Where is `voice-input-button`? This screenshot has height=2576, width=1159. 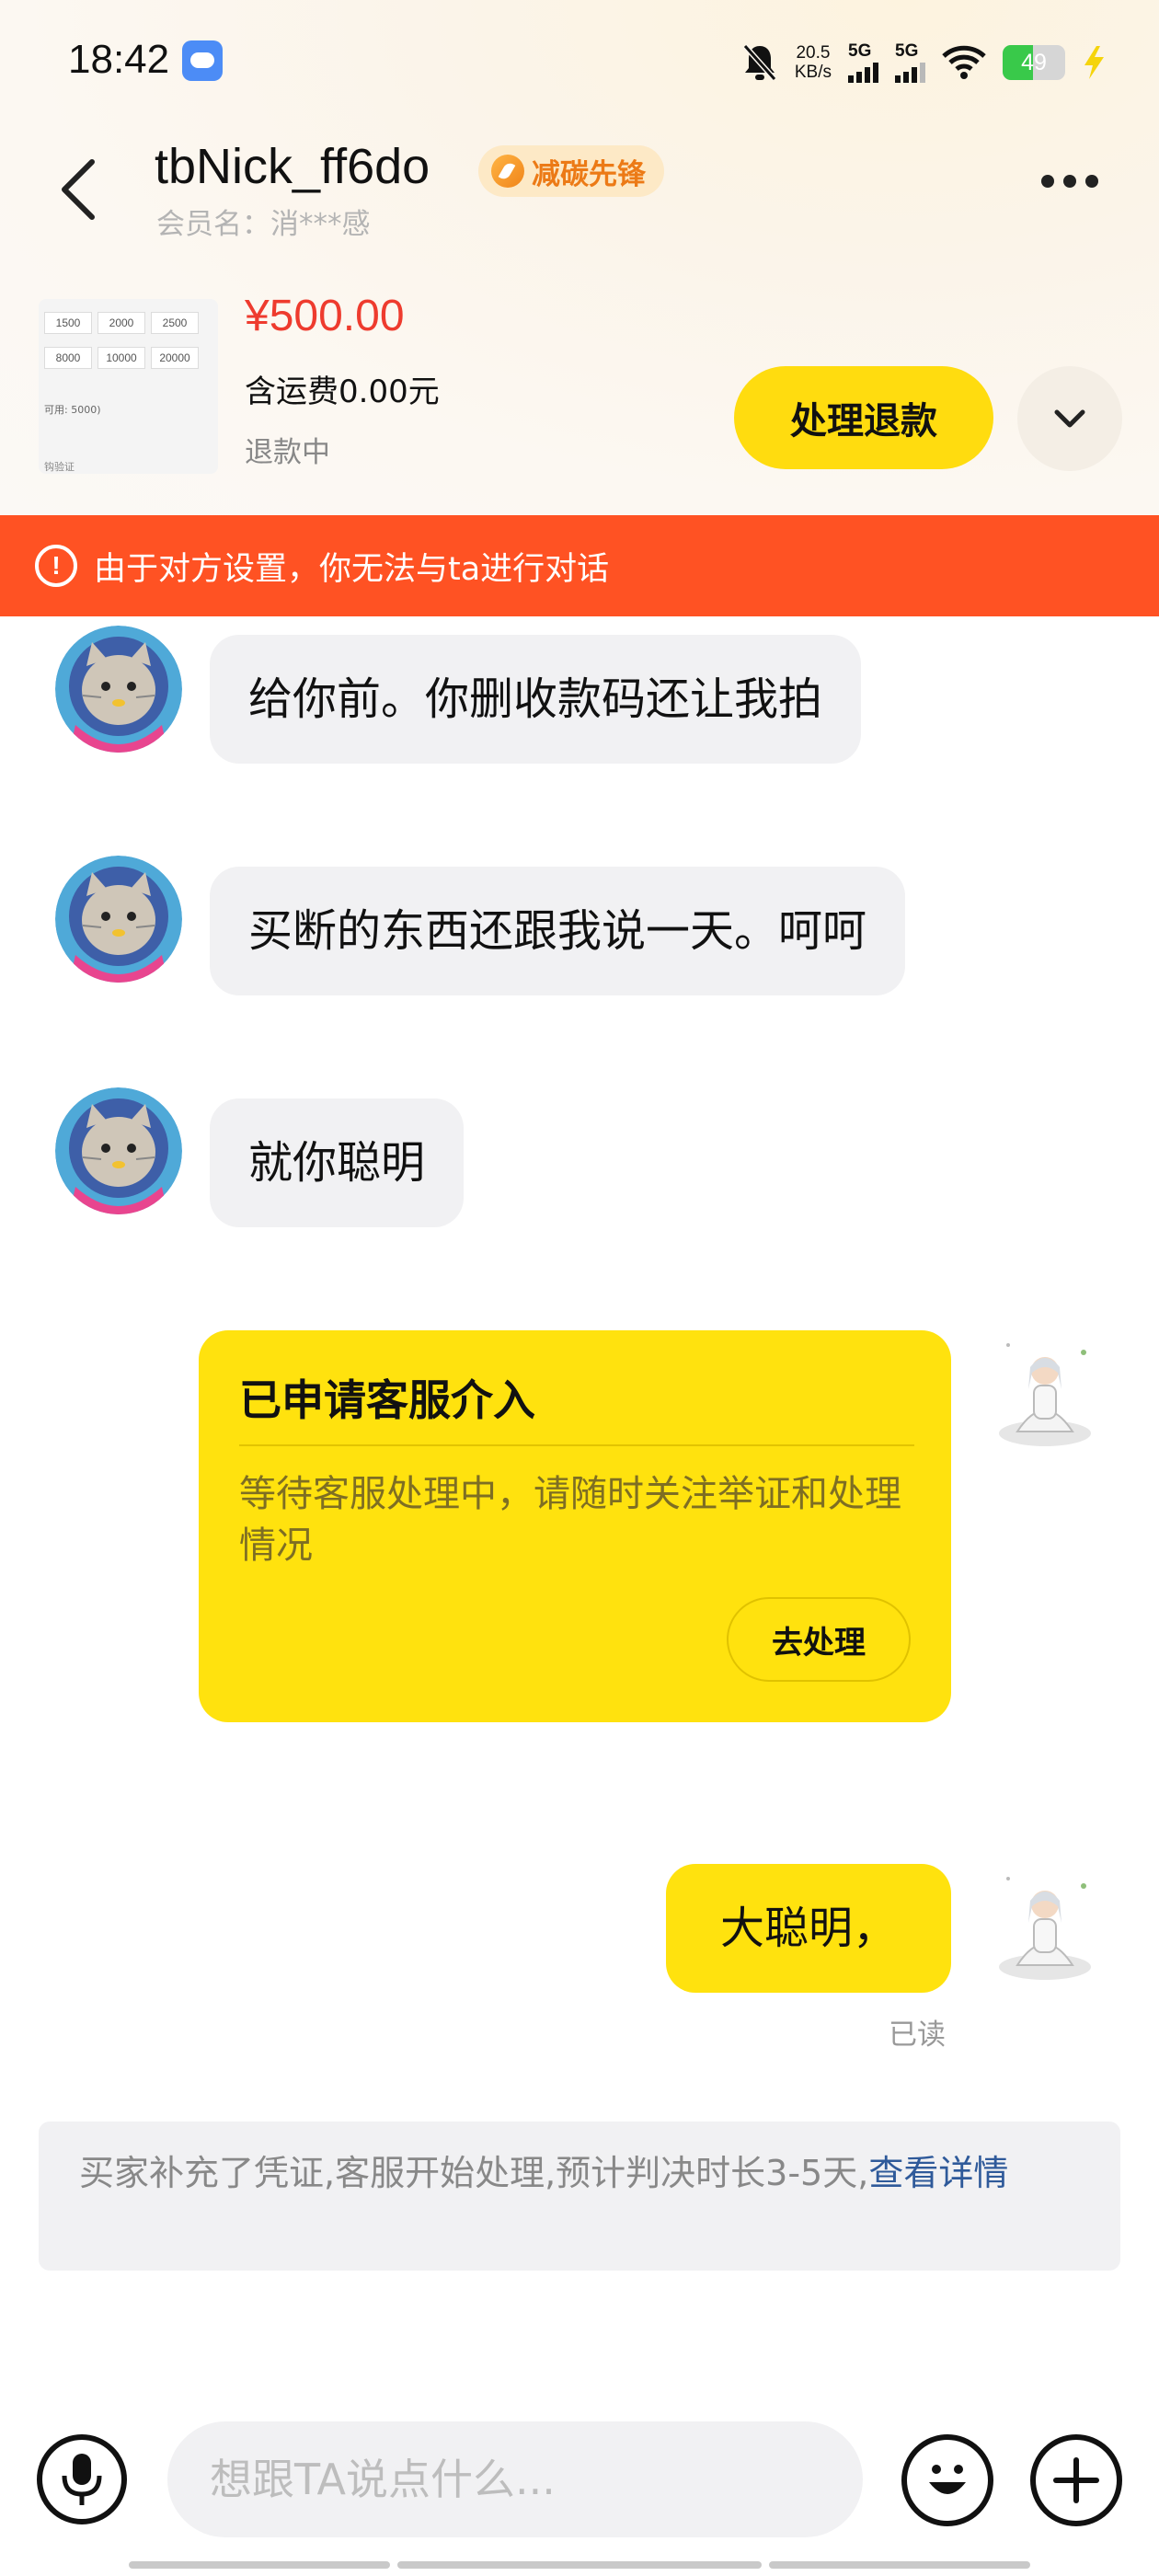 voice-input-button is located at coordinates (82, 2479).